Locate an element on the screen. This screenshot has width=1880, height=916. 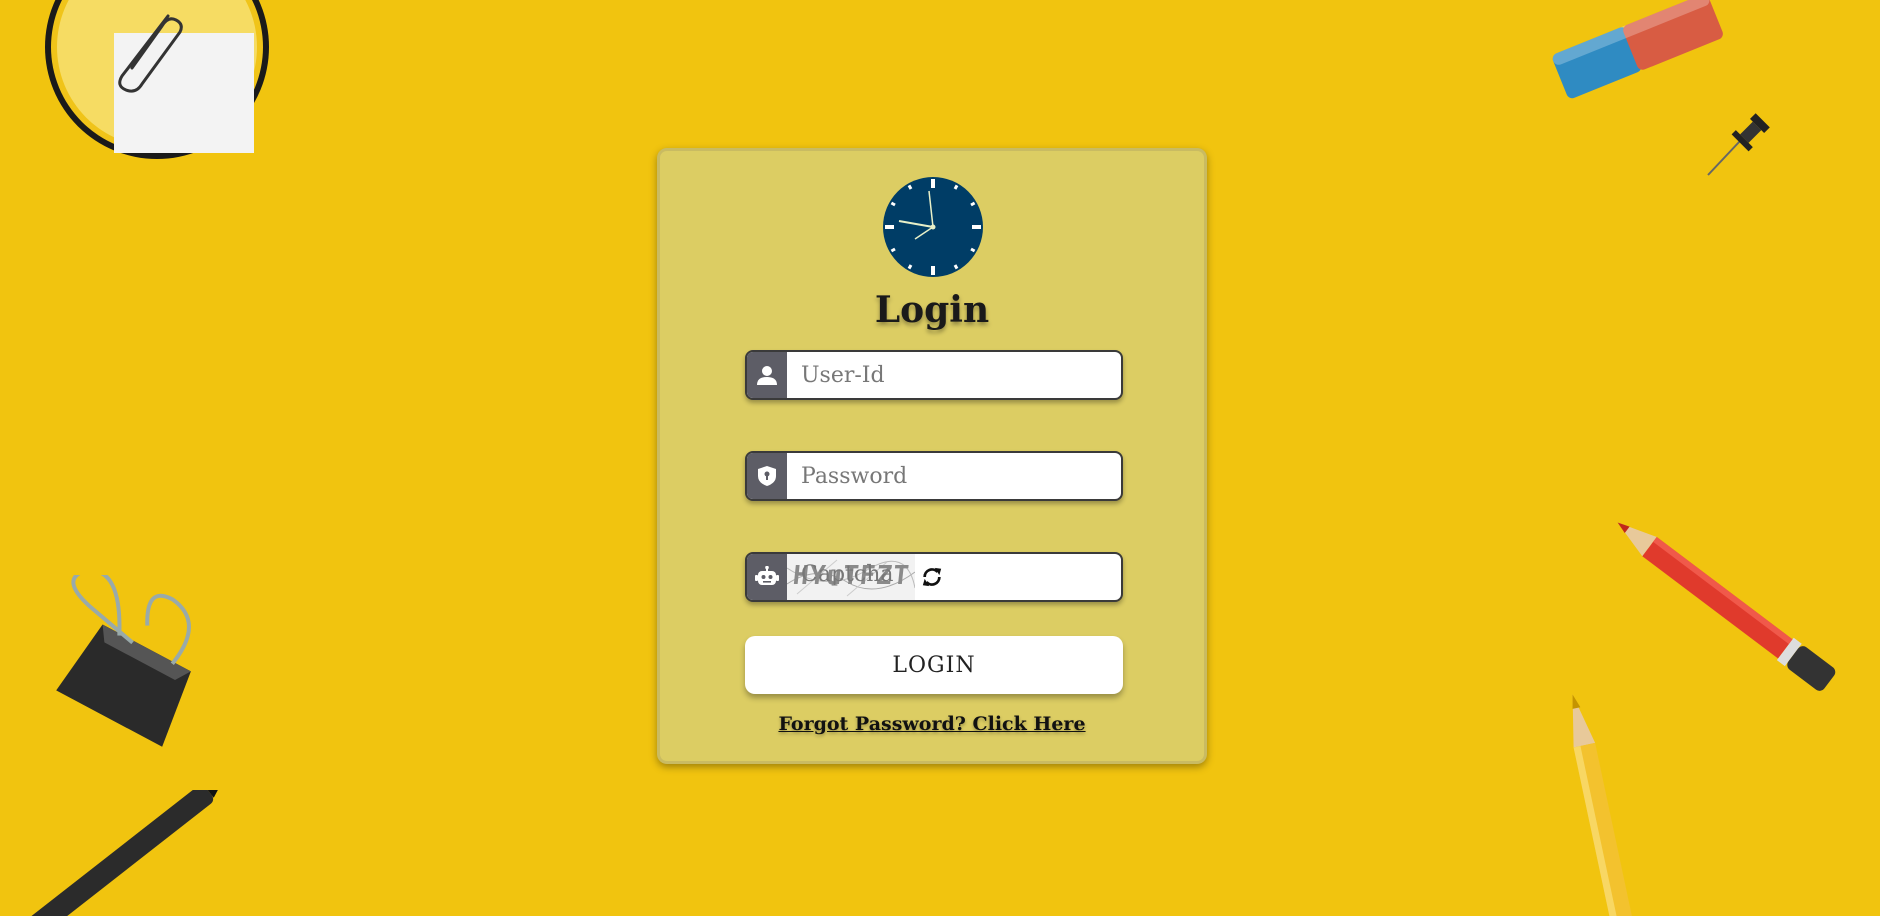
user-icon is located at coordinates (767, 375).